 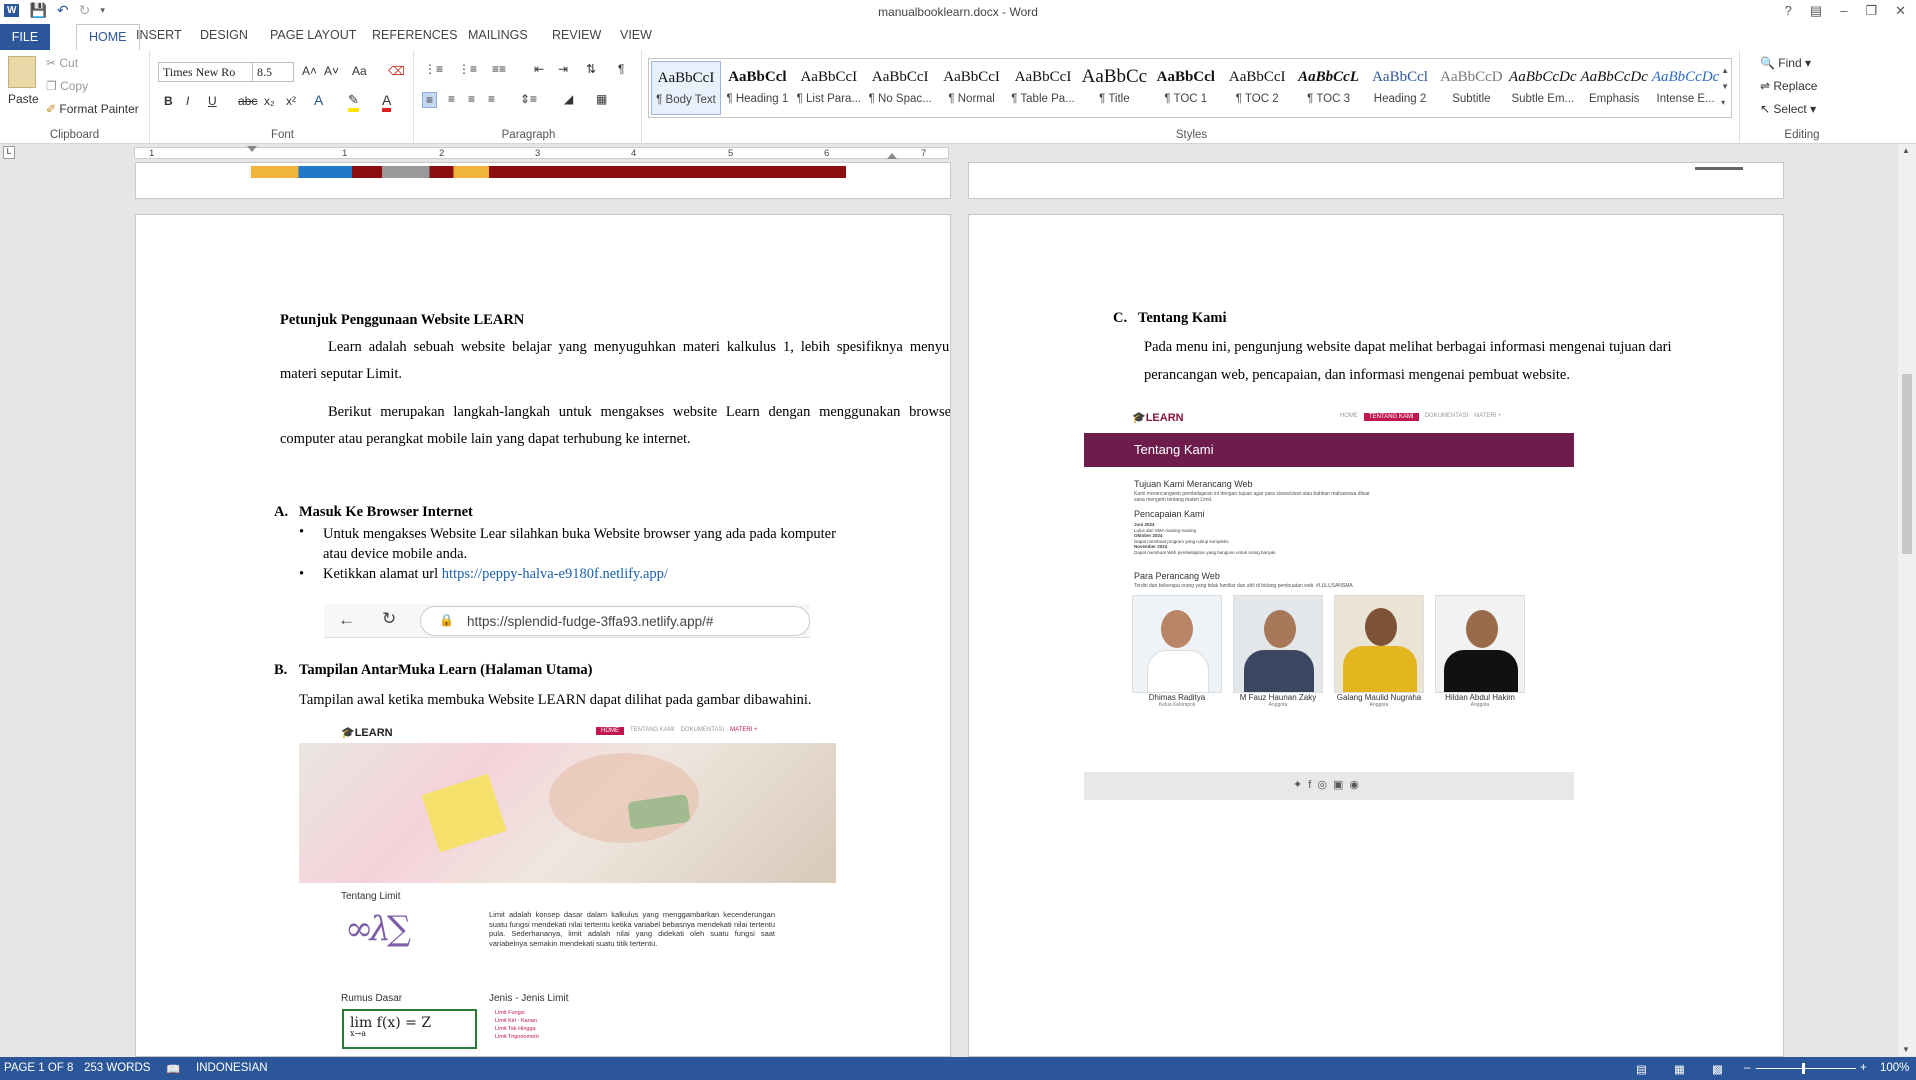 What do you see at coordinates (892, 156) in the screenshot?
I see `right-indent-marker` at bounding box center [892, 156].